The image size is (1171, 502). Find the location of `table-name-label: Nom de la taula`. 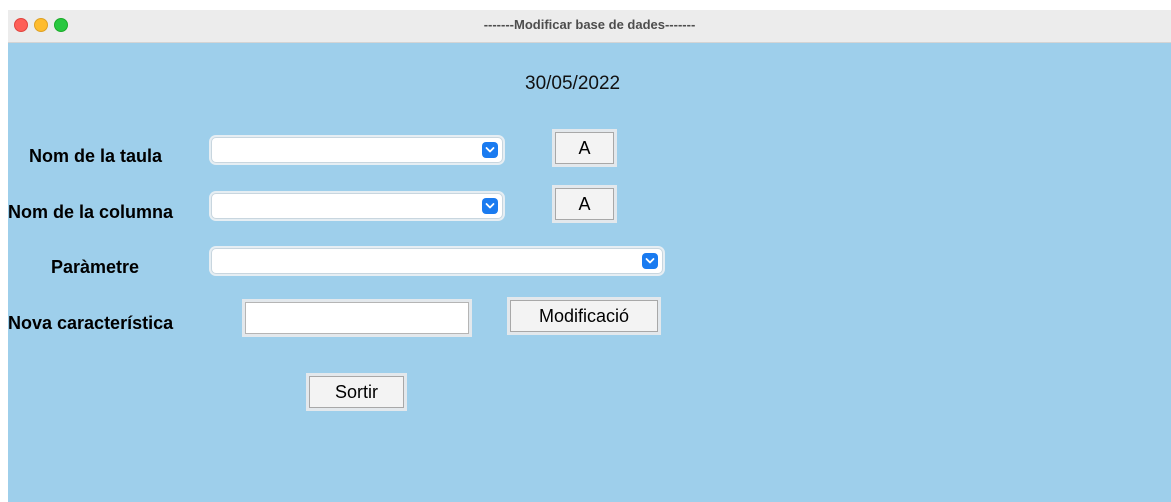

table-name-label: Nom de la taula is located at coordinates (96, 156).